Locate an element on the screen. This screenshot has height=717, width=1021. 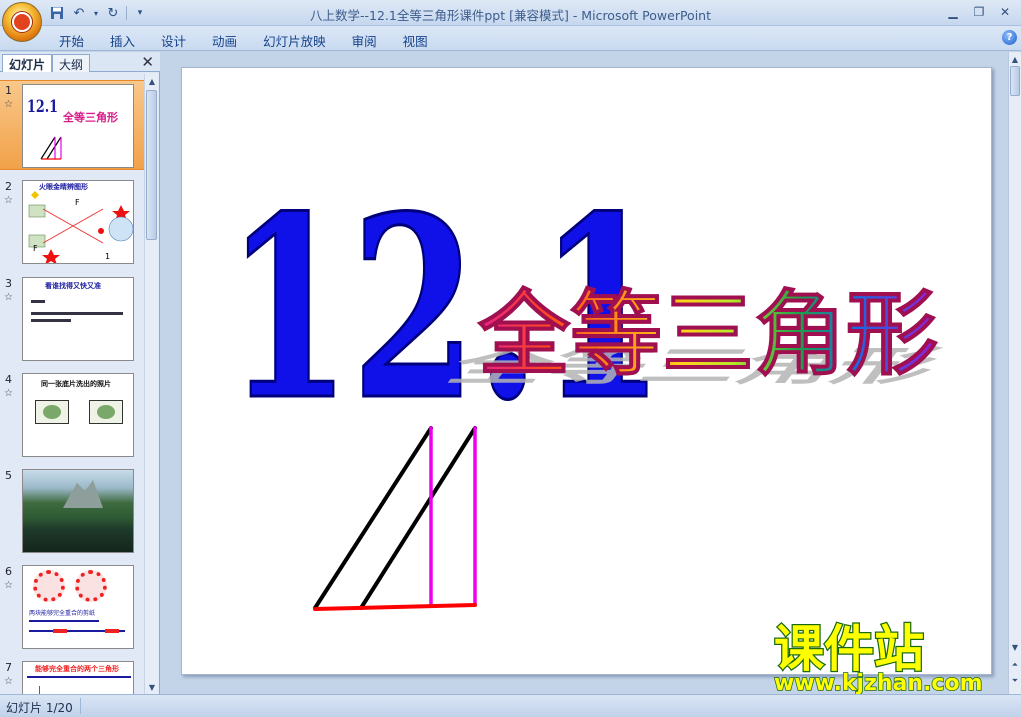
slide-thumbnail-4: 4 ☆ 同一张底片洗出的照片 is located at coordinates (72, 415).